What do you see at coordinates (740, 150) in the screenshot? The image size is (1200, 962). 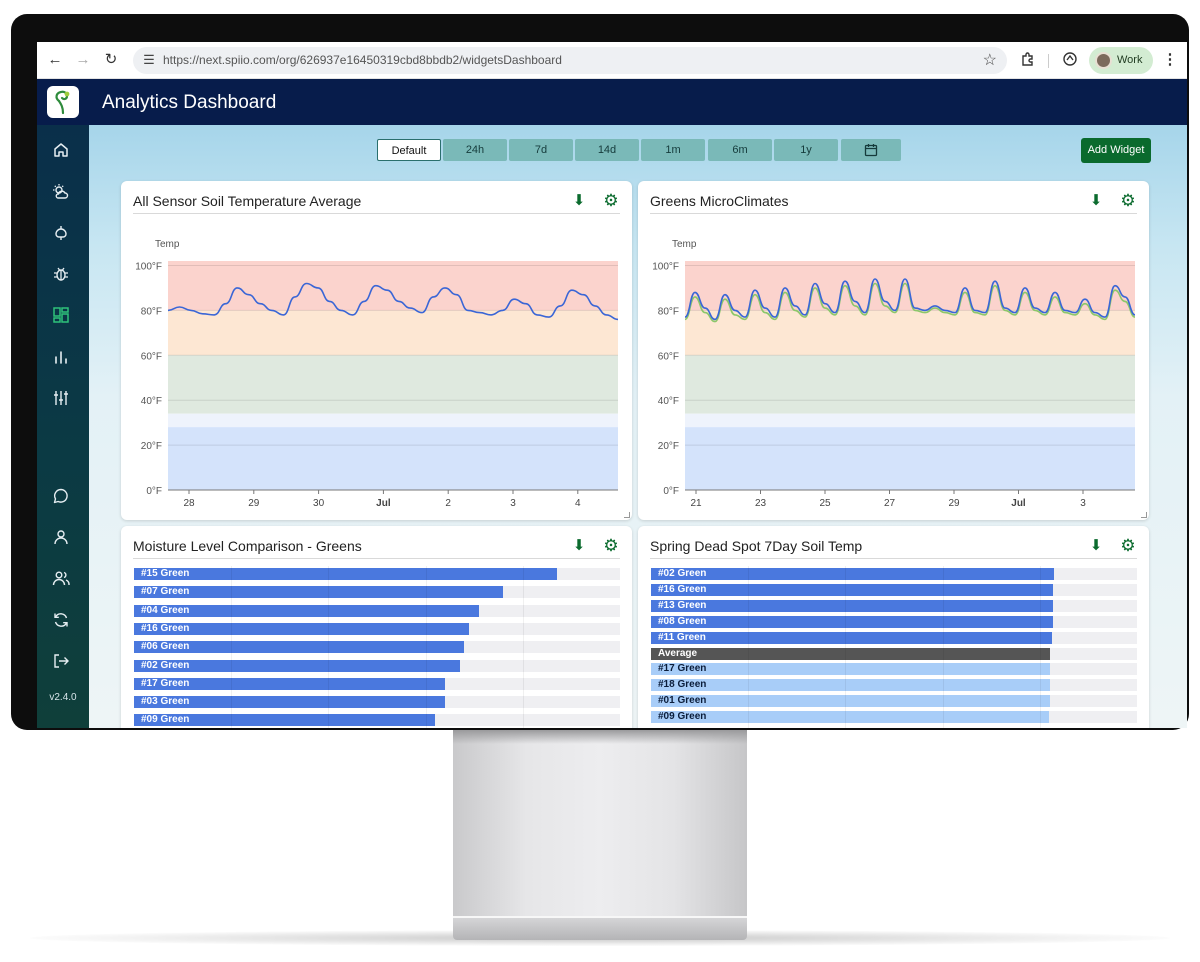 I see `range-button-6m: 6m` at bounding box center [740, 150].